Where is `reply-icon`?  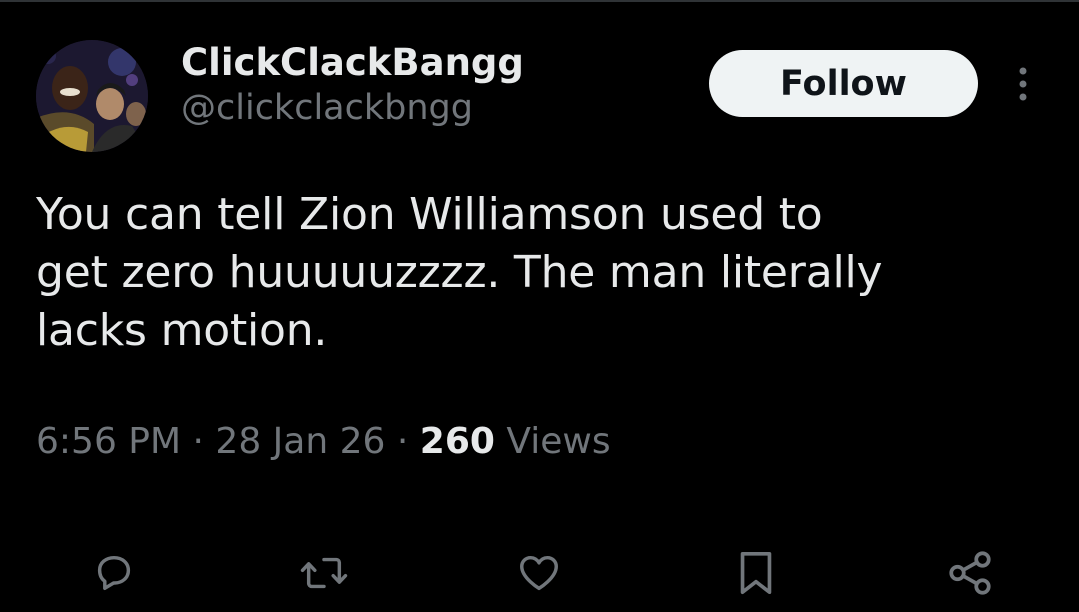
reply-icon is located at coordinates (114, 573).